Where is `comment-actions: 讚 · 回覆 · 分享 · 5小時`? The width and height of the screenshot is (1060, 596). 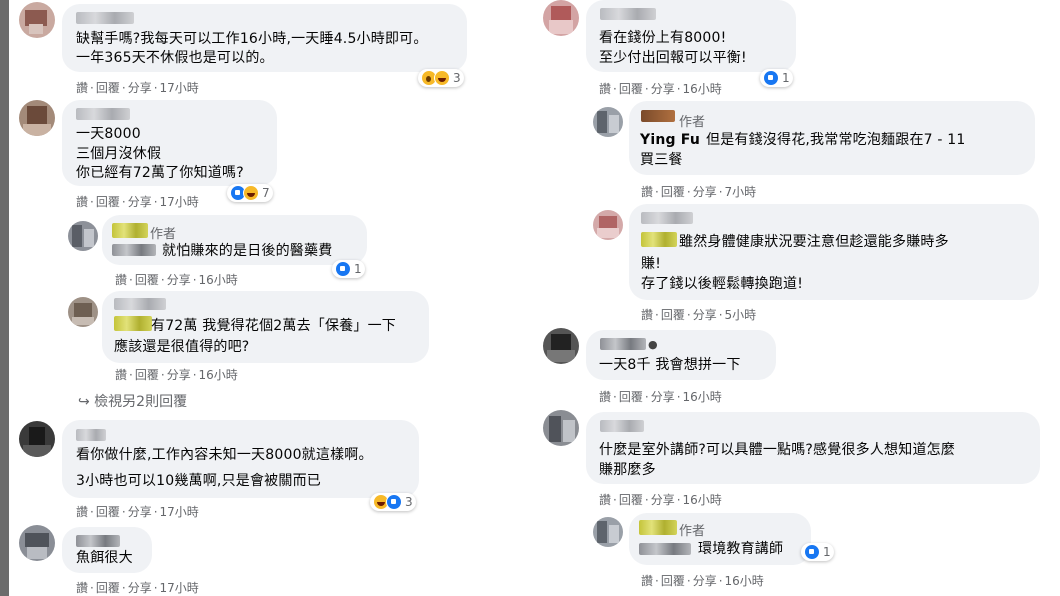
comment-actions: 讚 · 回覆 · 分享 · 5小時 is located at coordinates (699, 315).